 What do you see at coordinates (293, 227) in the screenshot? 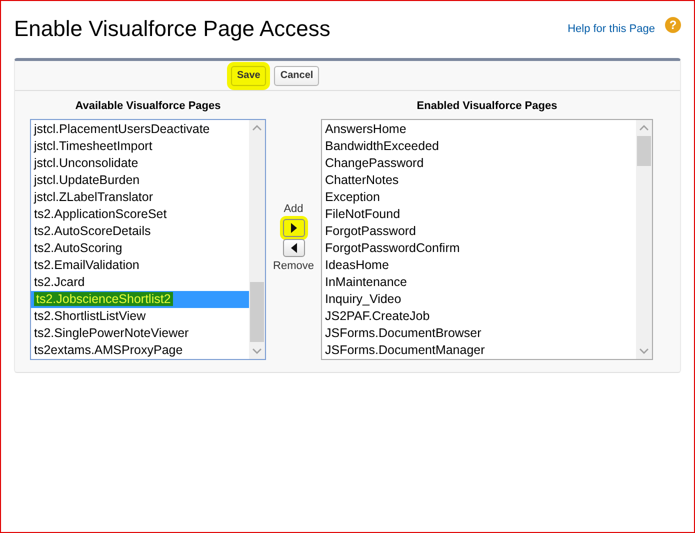
I see `right-arrow-icon` at bounding box center [293, 227].